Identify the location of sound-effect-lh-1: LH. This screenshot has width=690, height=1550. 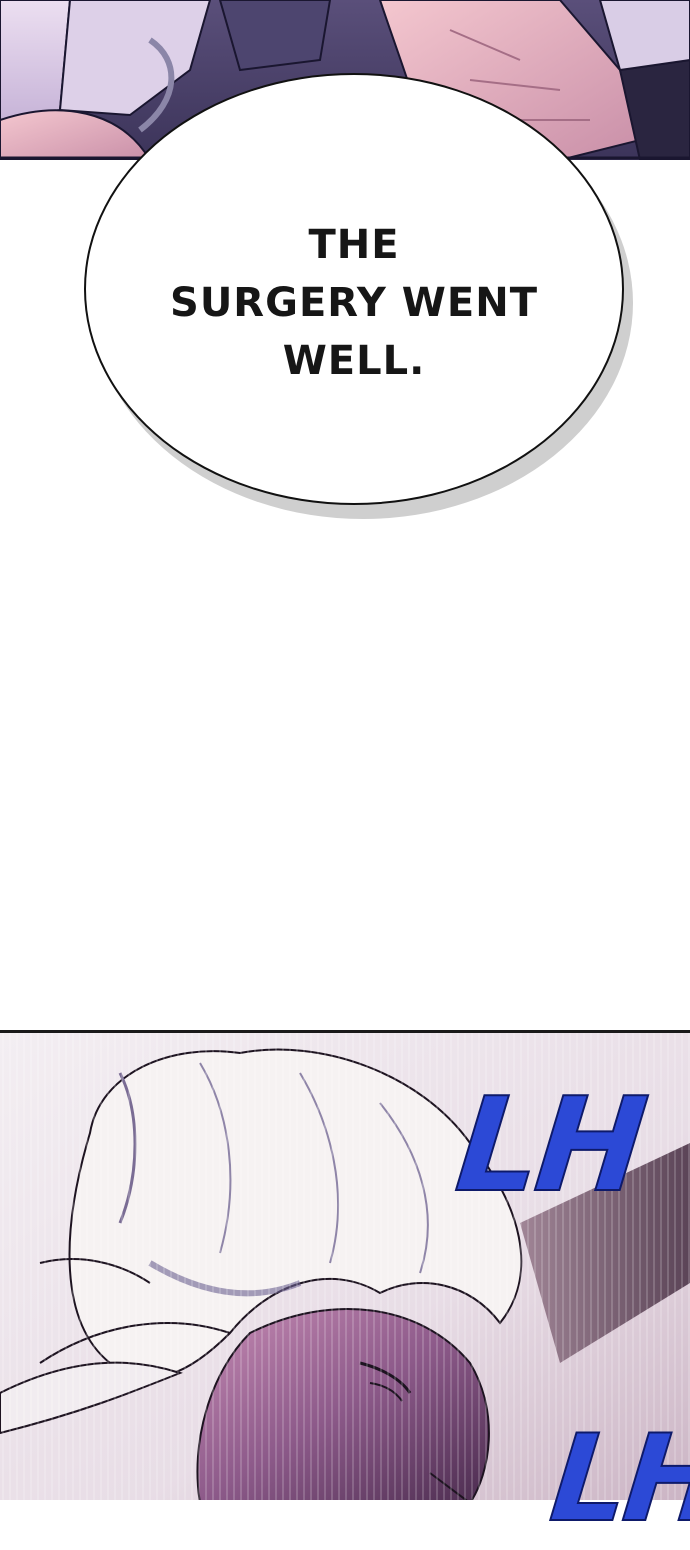
(550, 1145).